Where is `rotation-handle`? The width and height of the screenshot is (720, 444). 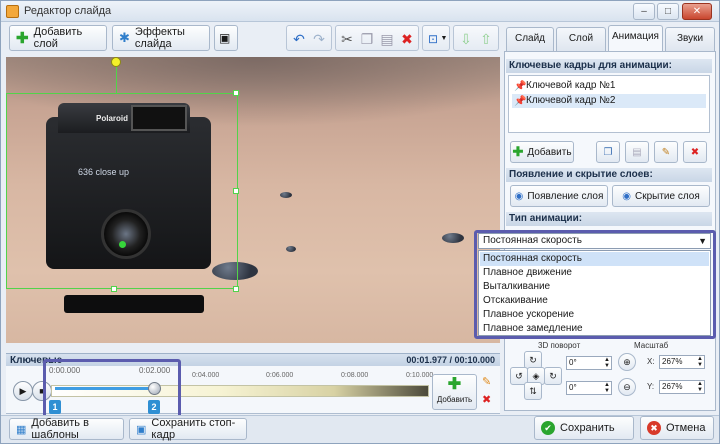 rotation-handle is located at coordinates (116, 62).